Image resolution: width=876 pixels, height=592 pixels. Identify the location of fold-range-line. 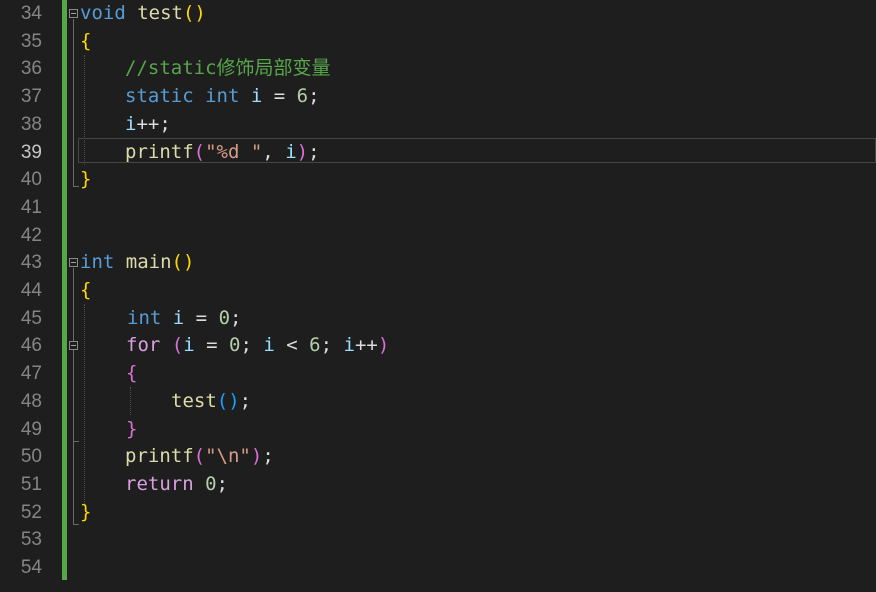
(73, 102).